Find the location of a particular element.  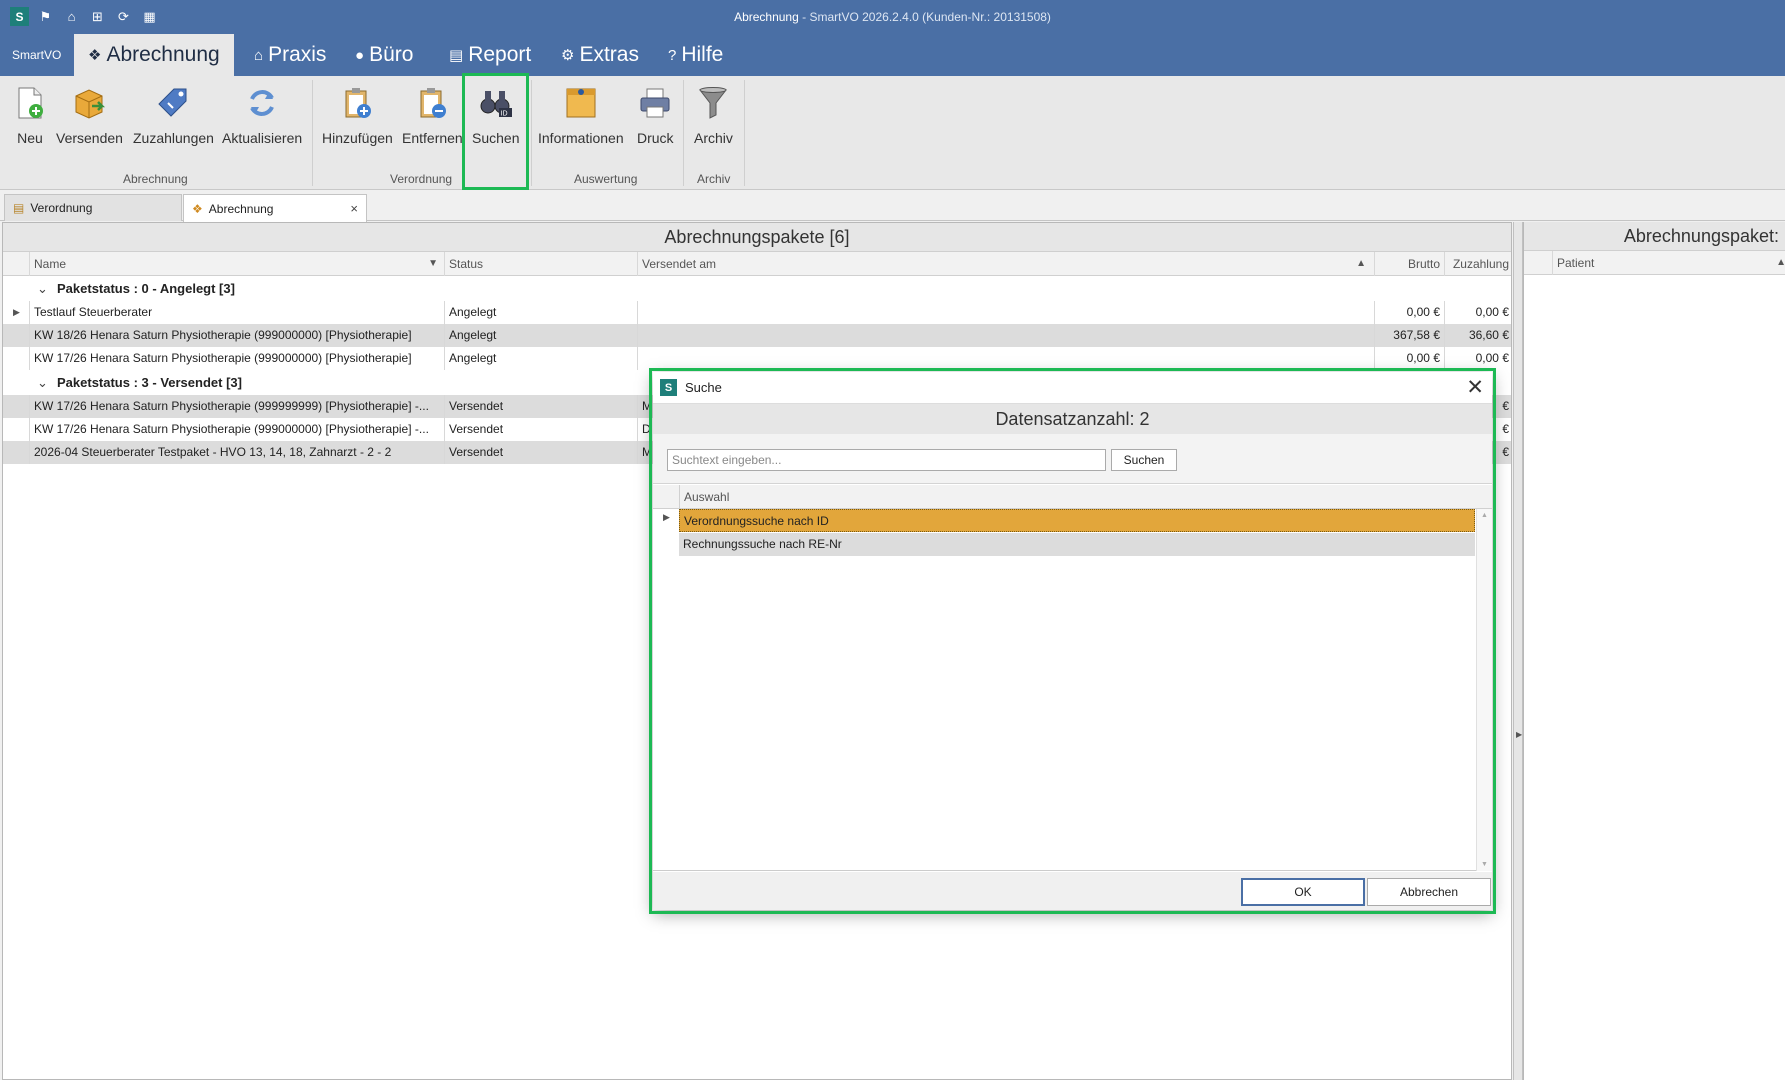

home-icon: ⌂ is located at coordinates (259, 55).